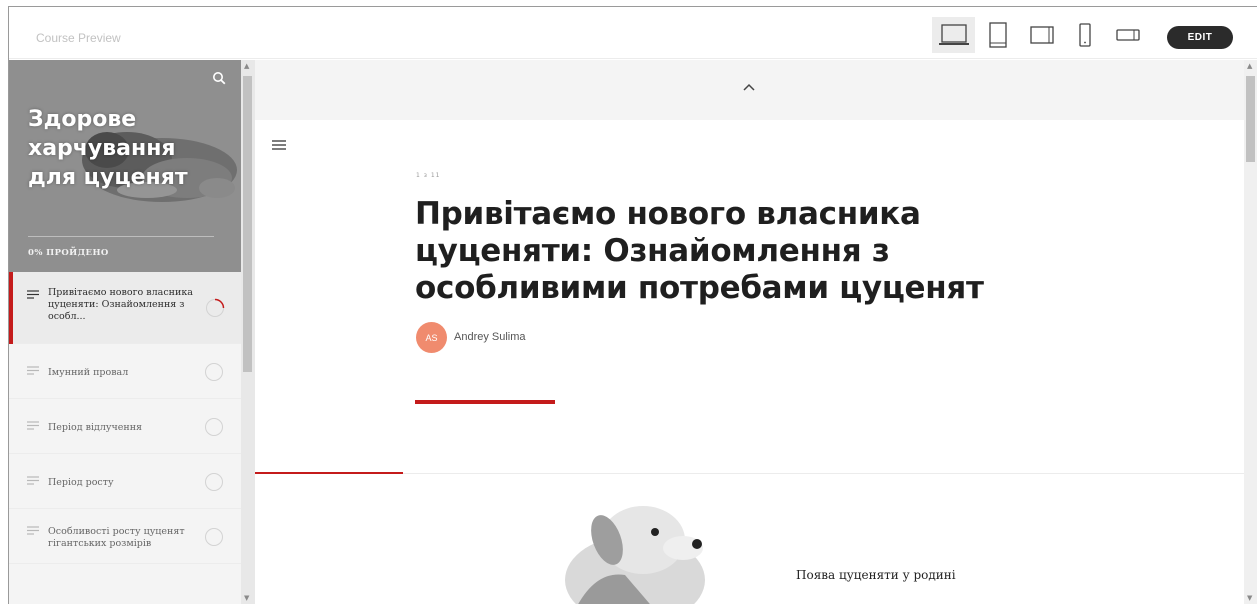  Describe the element at coordinates (279, 145) in the screenshot. I see `menu-icon` at that location.